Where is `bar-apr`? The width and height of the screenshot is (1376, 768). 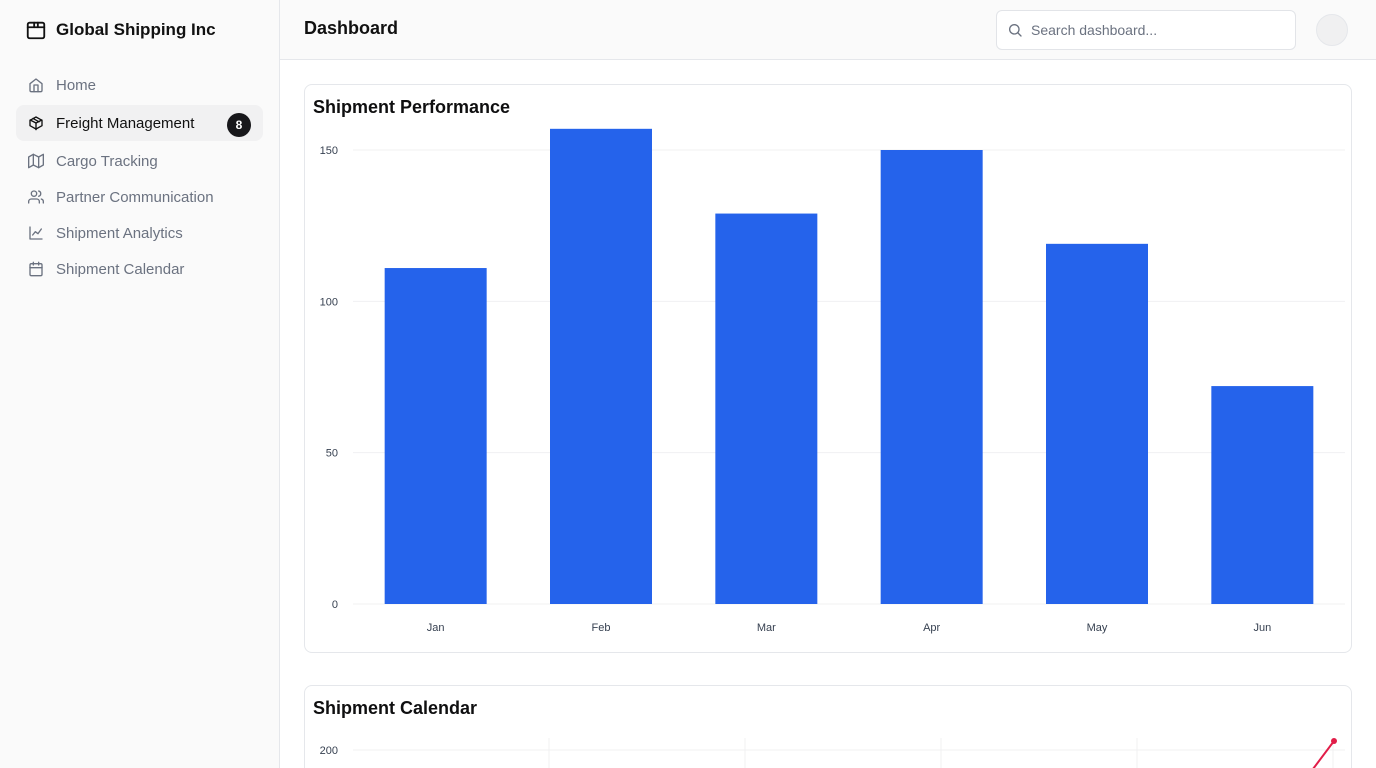
bar-apr is located at coordinates (931, 377).